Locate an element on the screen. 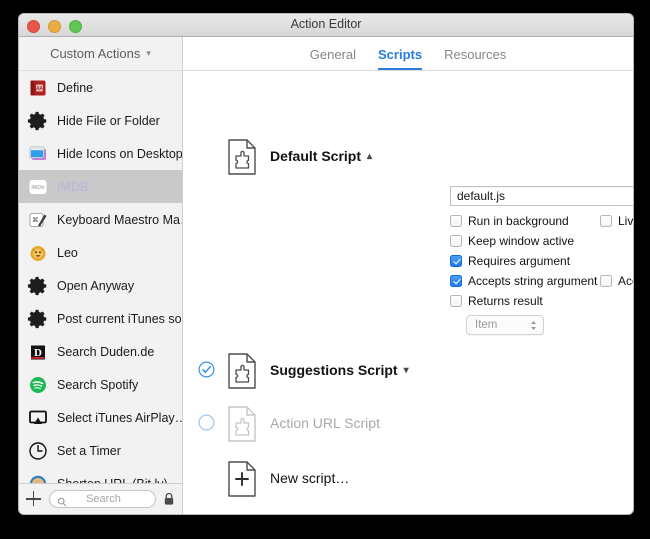 Image resolution: width=650 pixels, height=539 pixels. duden-d-icon: D is located at coordinates (38, 352).